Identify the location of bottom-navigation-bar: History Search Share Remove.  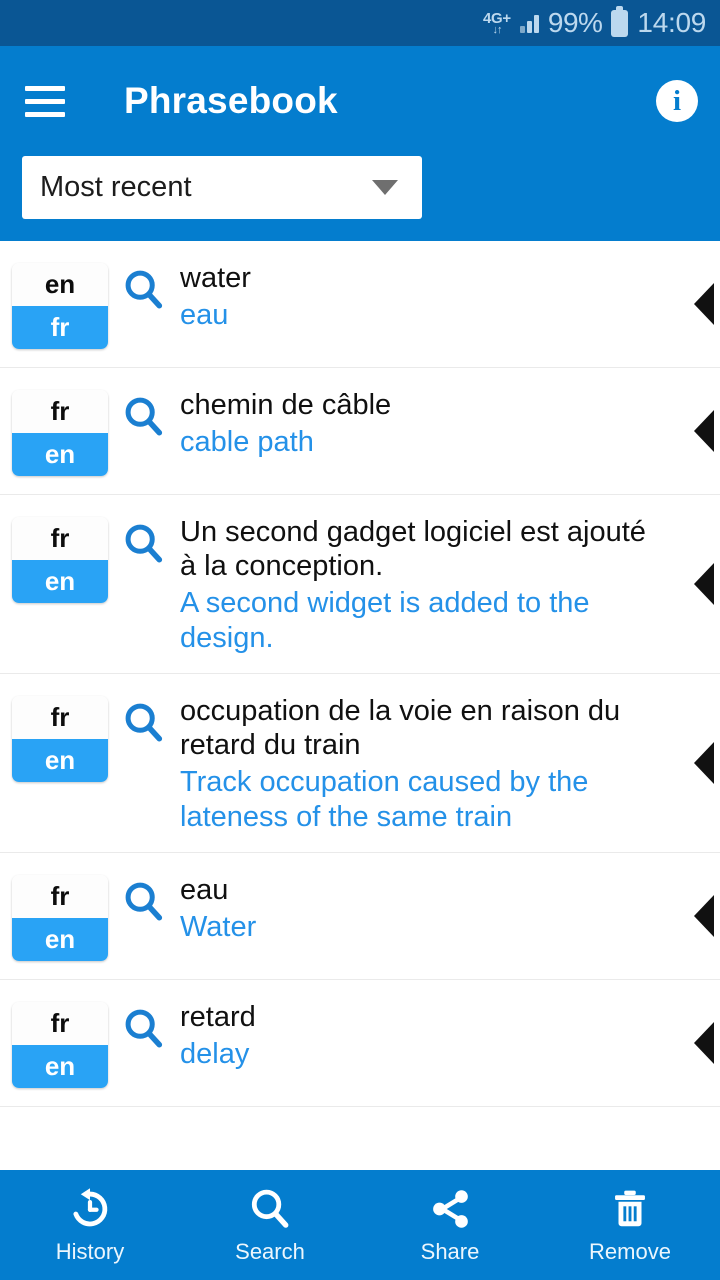
(360, 1225).